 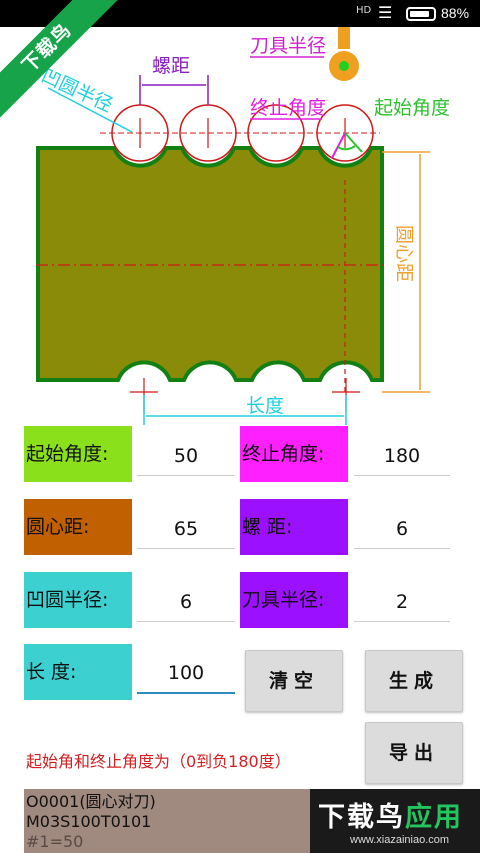 I want to click on center-distance-label: 圆心距, so click(x=404, y=253).